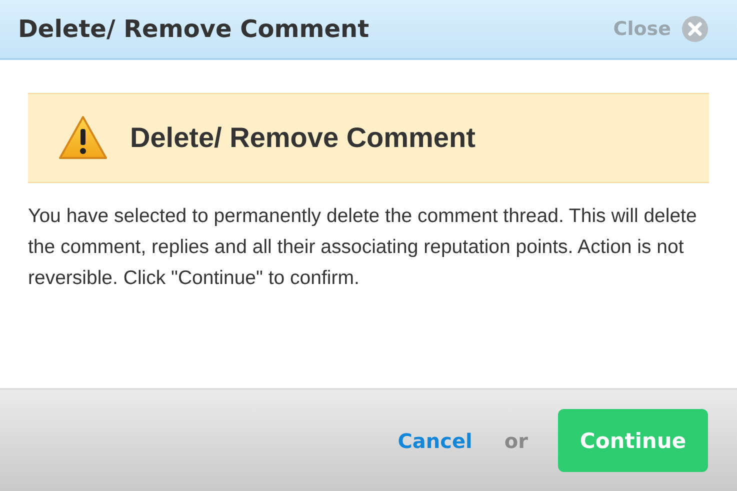  I want to click on close-button: Close, so click(661, 29).